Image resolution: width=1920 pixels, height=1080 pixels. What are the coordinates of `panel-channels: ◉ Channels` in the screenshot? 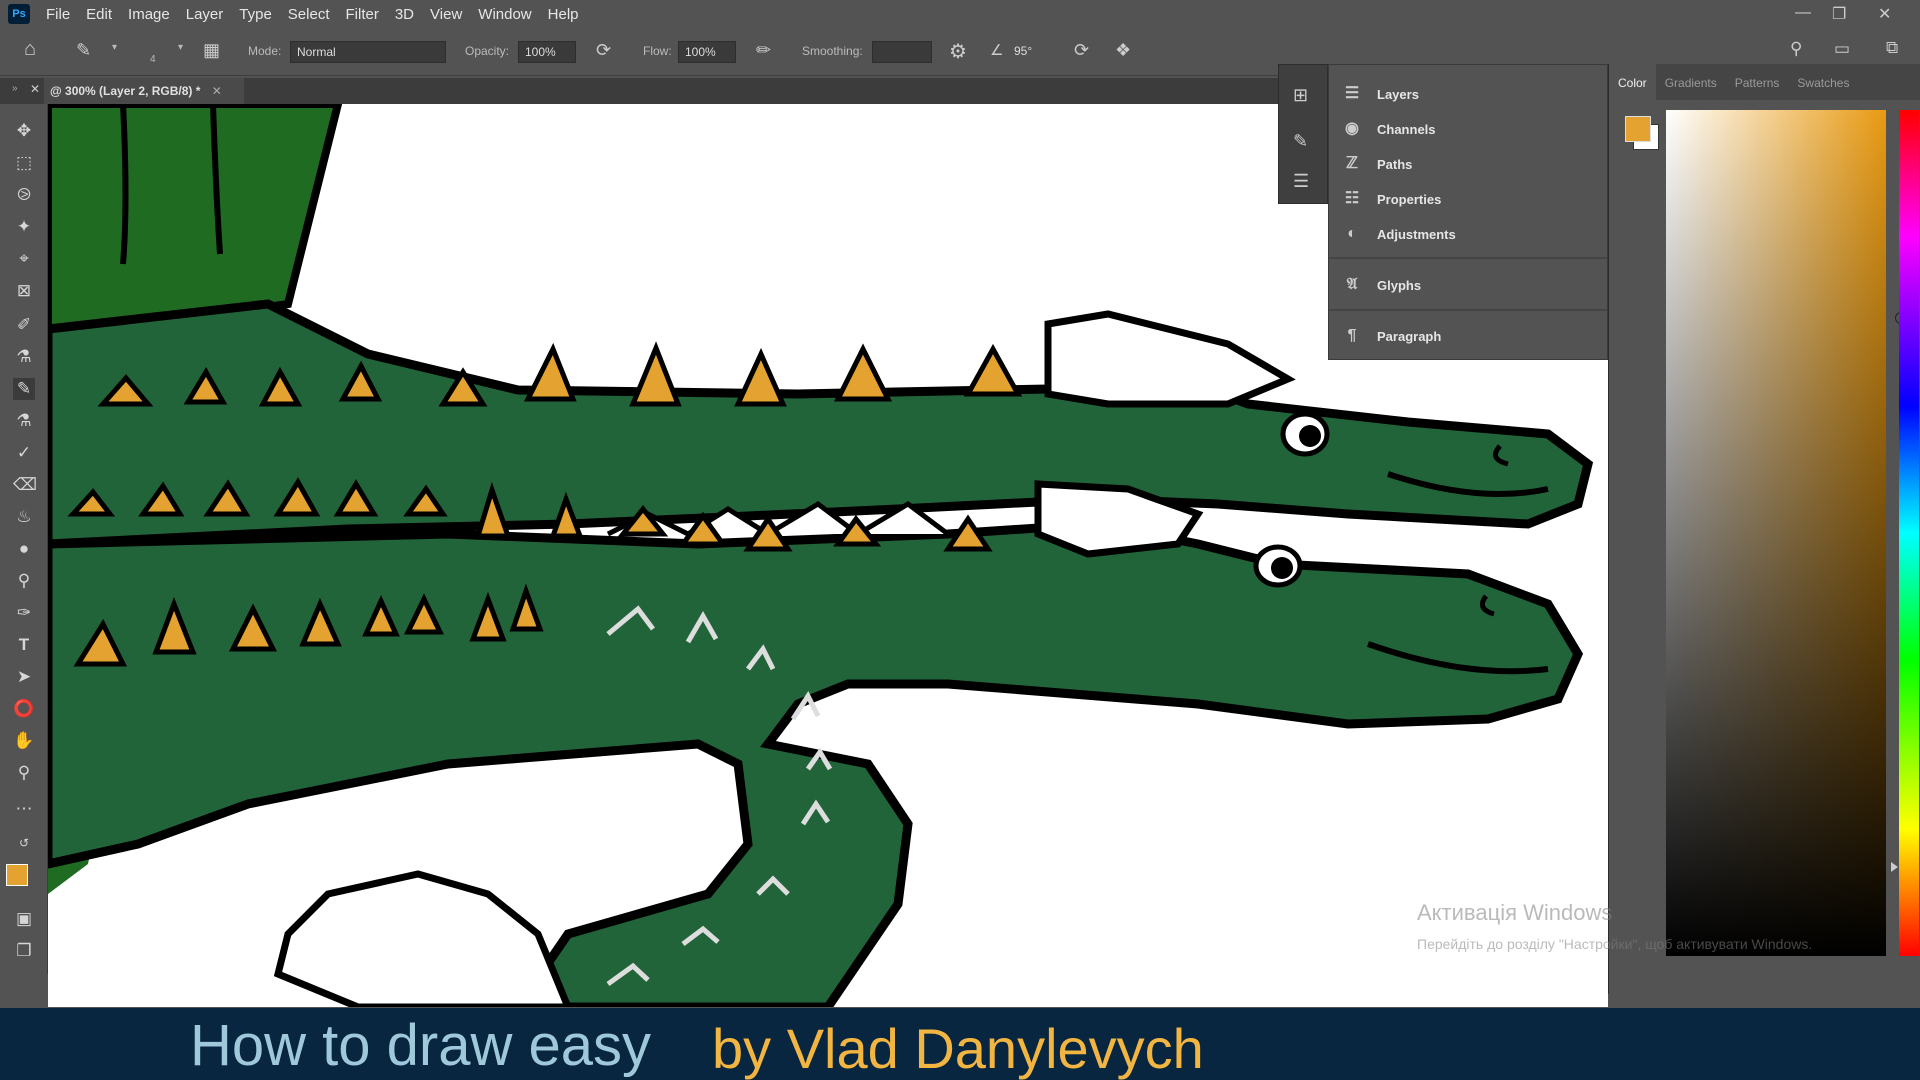 It's located at (1468, 129).